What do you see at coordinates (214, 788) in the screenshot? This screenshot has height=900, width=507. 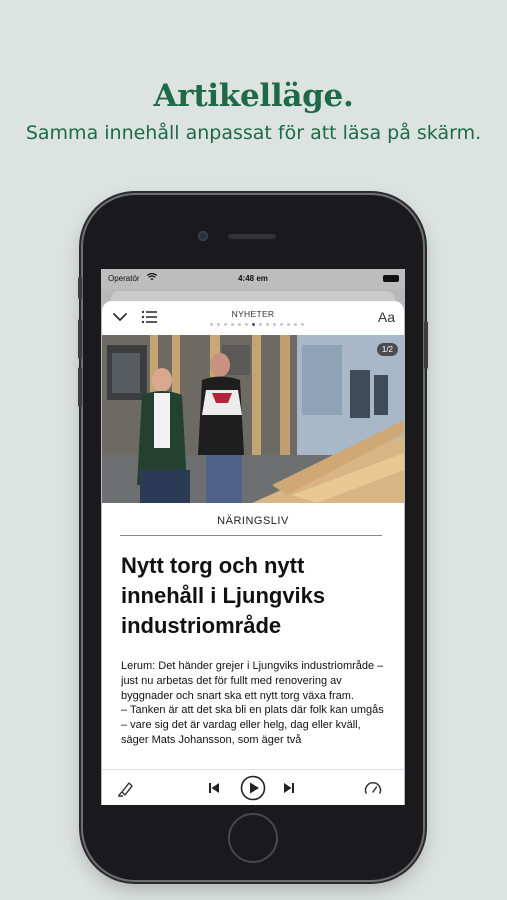 I see `skip-back-icon` at bounding box center [214, 788].